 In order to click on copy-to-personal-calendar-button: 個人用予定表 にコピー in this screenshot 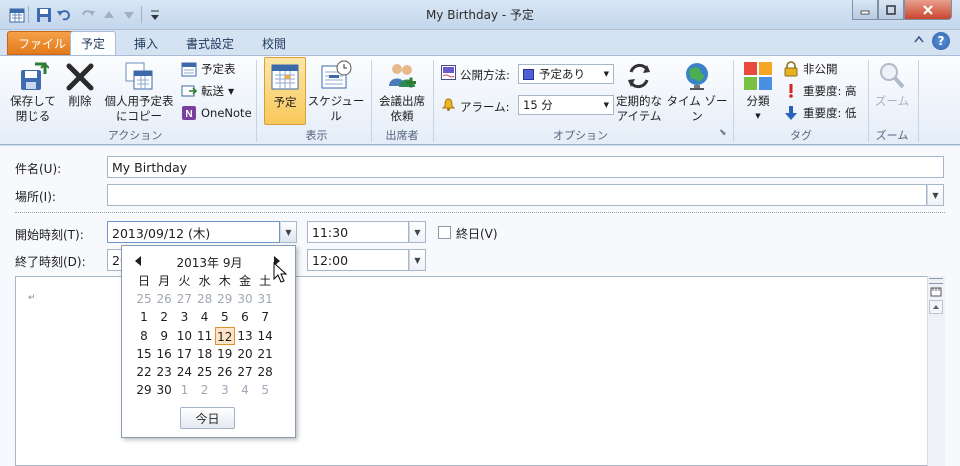, I will do `click(139, 92)`.